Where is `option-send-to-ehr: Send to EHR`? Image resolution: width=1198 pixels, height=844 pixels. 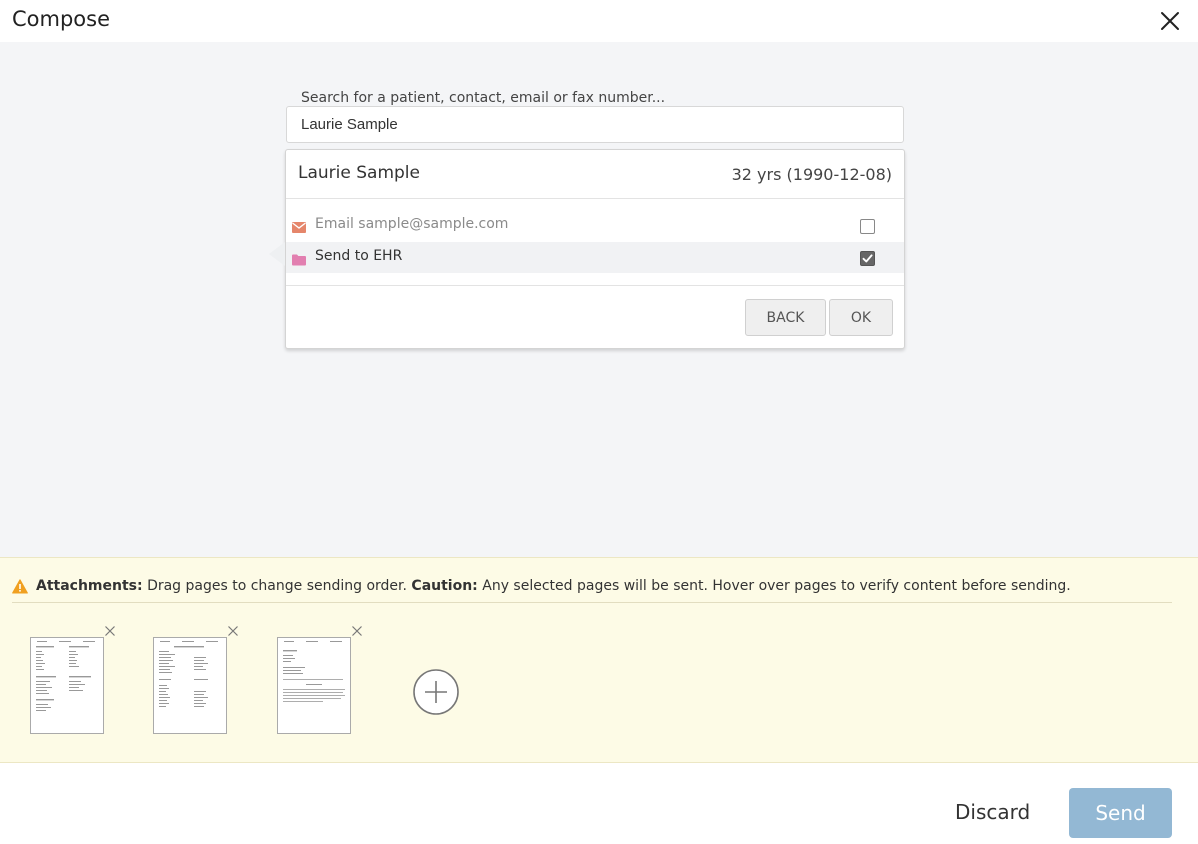 option-send-to-ehr: Send to EHR is located at coordinates (595, 257).